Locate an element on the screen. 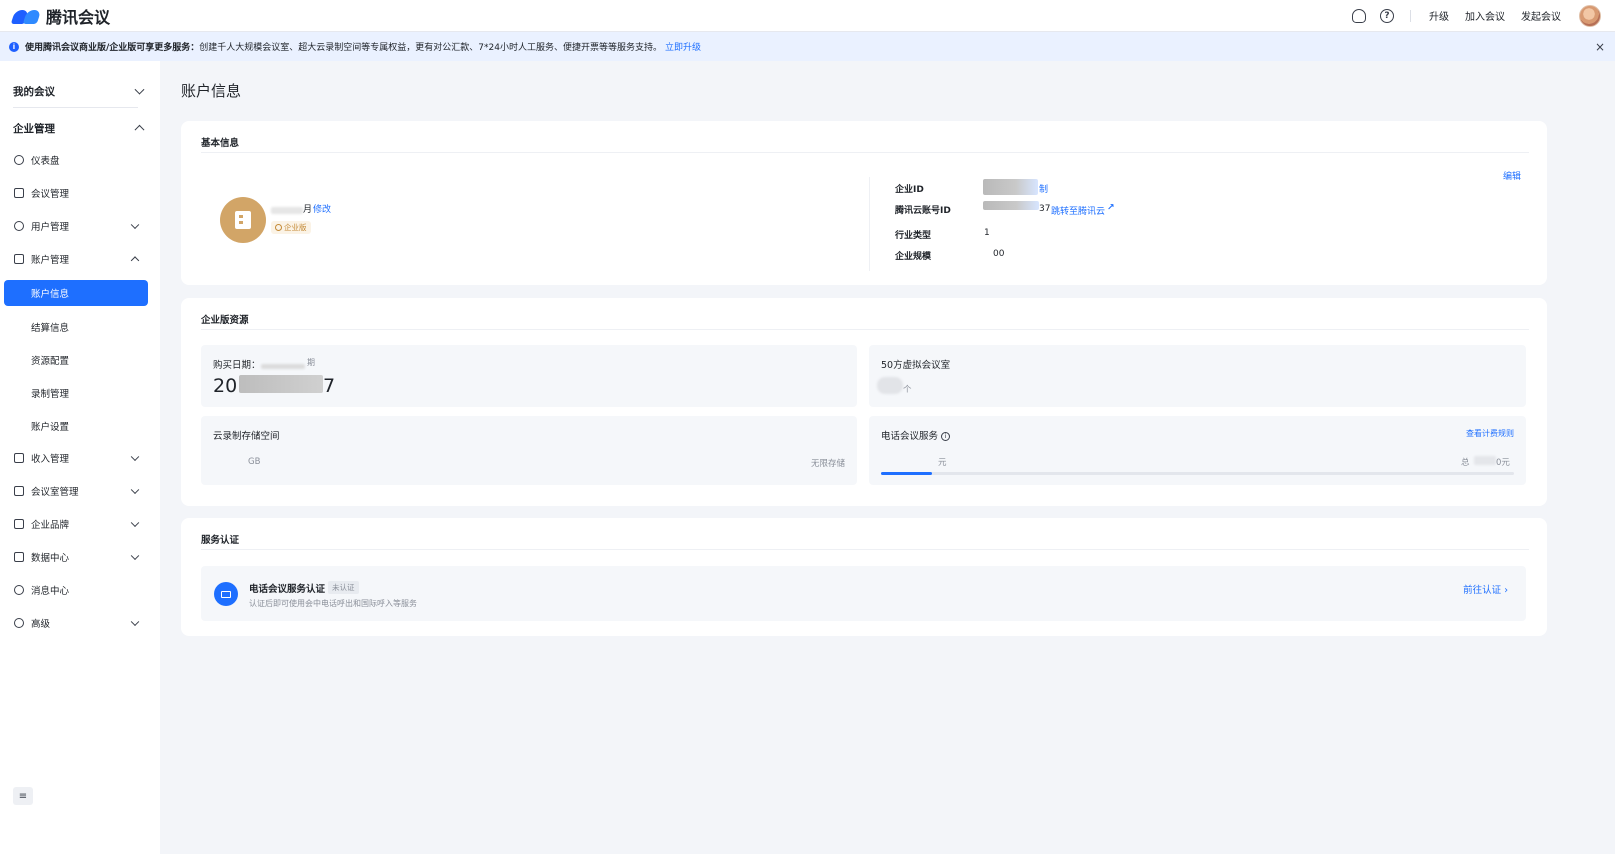 The width and height of the screenshot is (1615, 854). sidebar-divider is located at coordinates (75, 107).